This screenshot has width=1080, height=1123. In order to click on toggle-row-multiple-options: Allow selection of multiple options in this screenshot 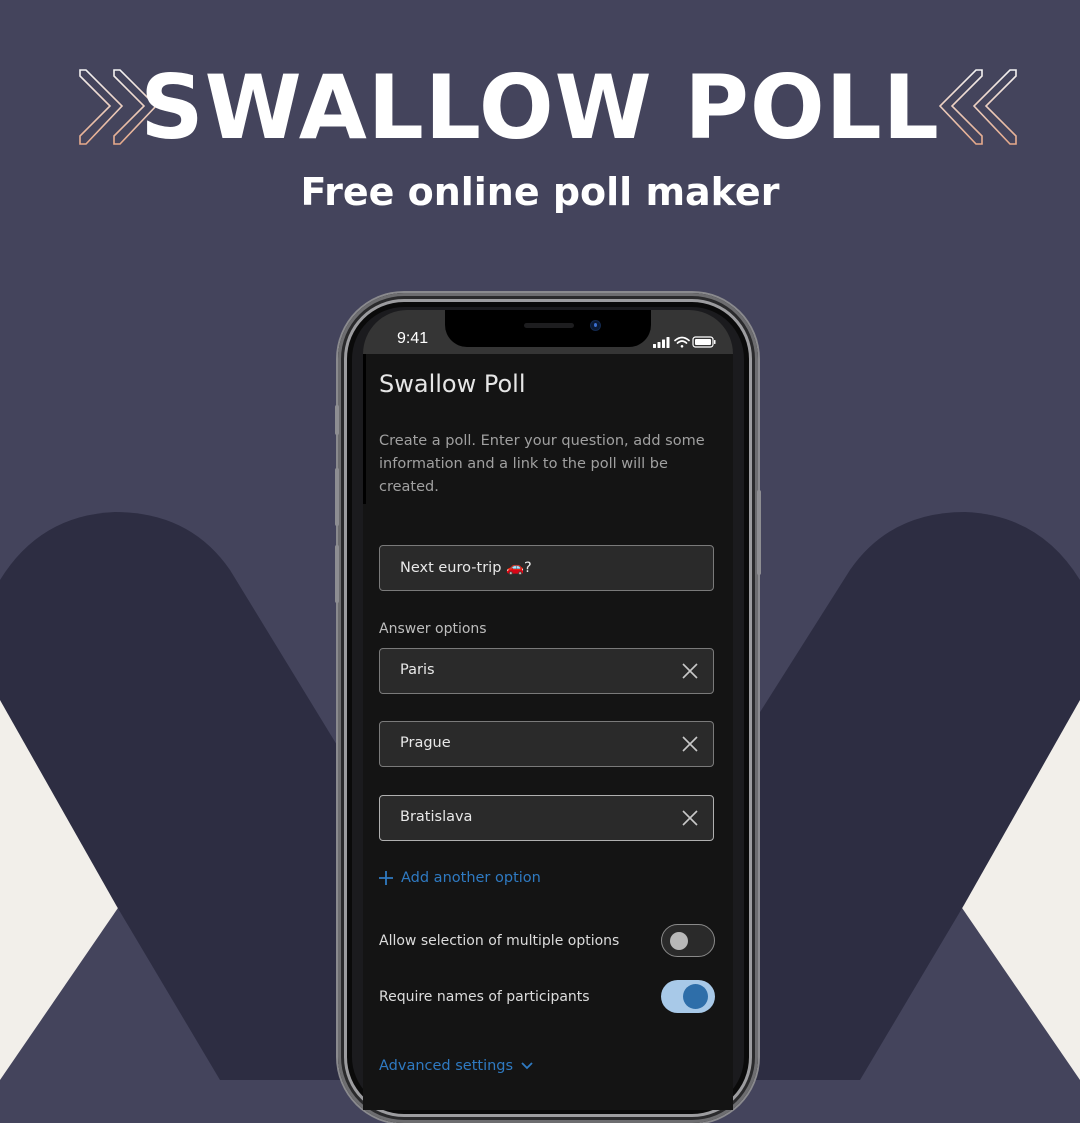, I will do `click(547, 941)`.